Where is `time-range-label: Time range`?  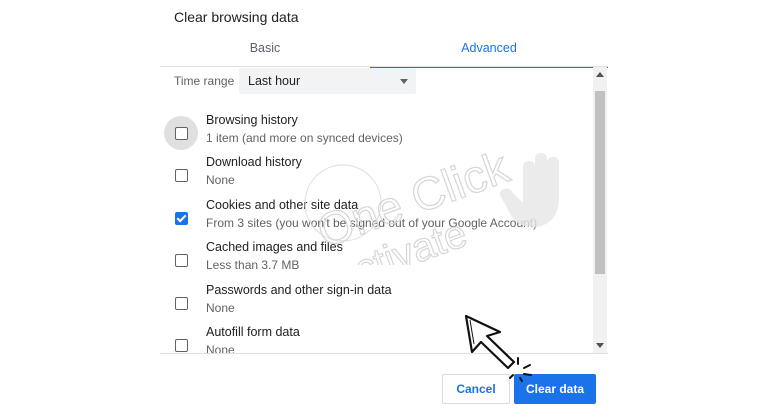 time-range-label: Time range is located at coordinates (204, 81).